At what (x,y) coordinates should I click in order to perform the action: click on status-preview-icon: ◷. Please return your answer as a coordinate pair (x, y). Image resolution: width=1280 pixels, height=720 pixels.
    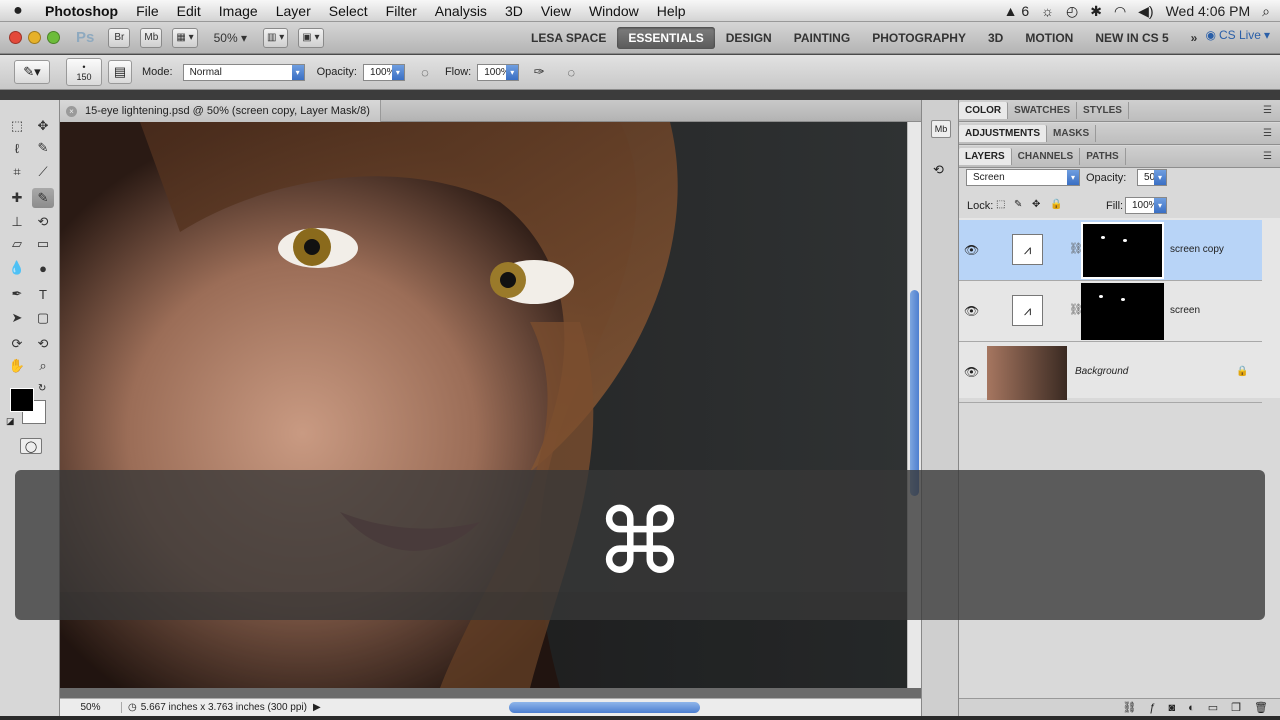
    Looking at the image, I should click on (132, 707).